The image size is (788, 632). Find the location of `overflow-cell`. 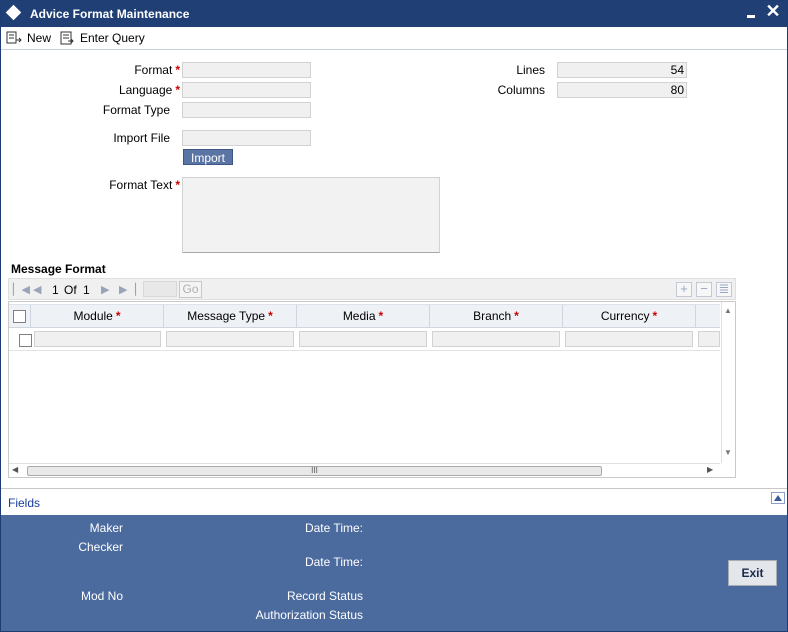

overflow-cell is located at coordinates (709, 339).